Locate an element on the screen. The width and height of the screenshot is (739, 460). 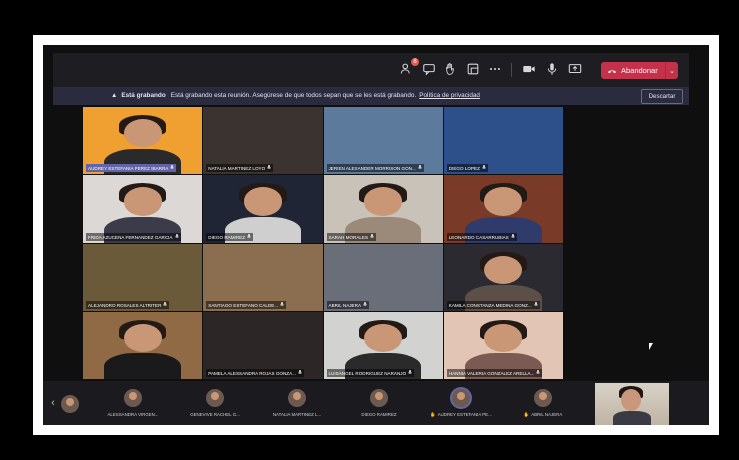
participant-name: LUISANGEL RODRIGUEZ NARANJO is located at coordinates (367, 373).